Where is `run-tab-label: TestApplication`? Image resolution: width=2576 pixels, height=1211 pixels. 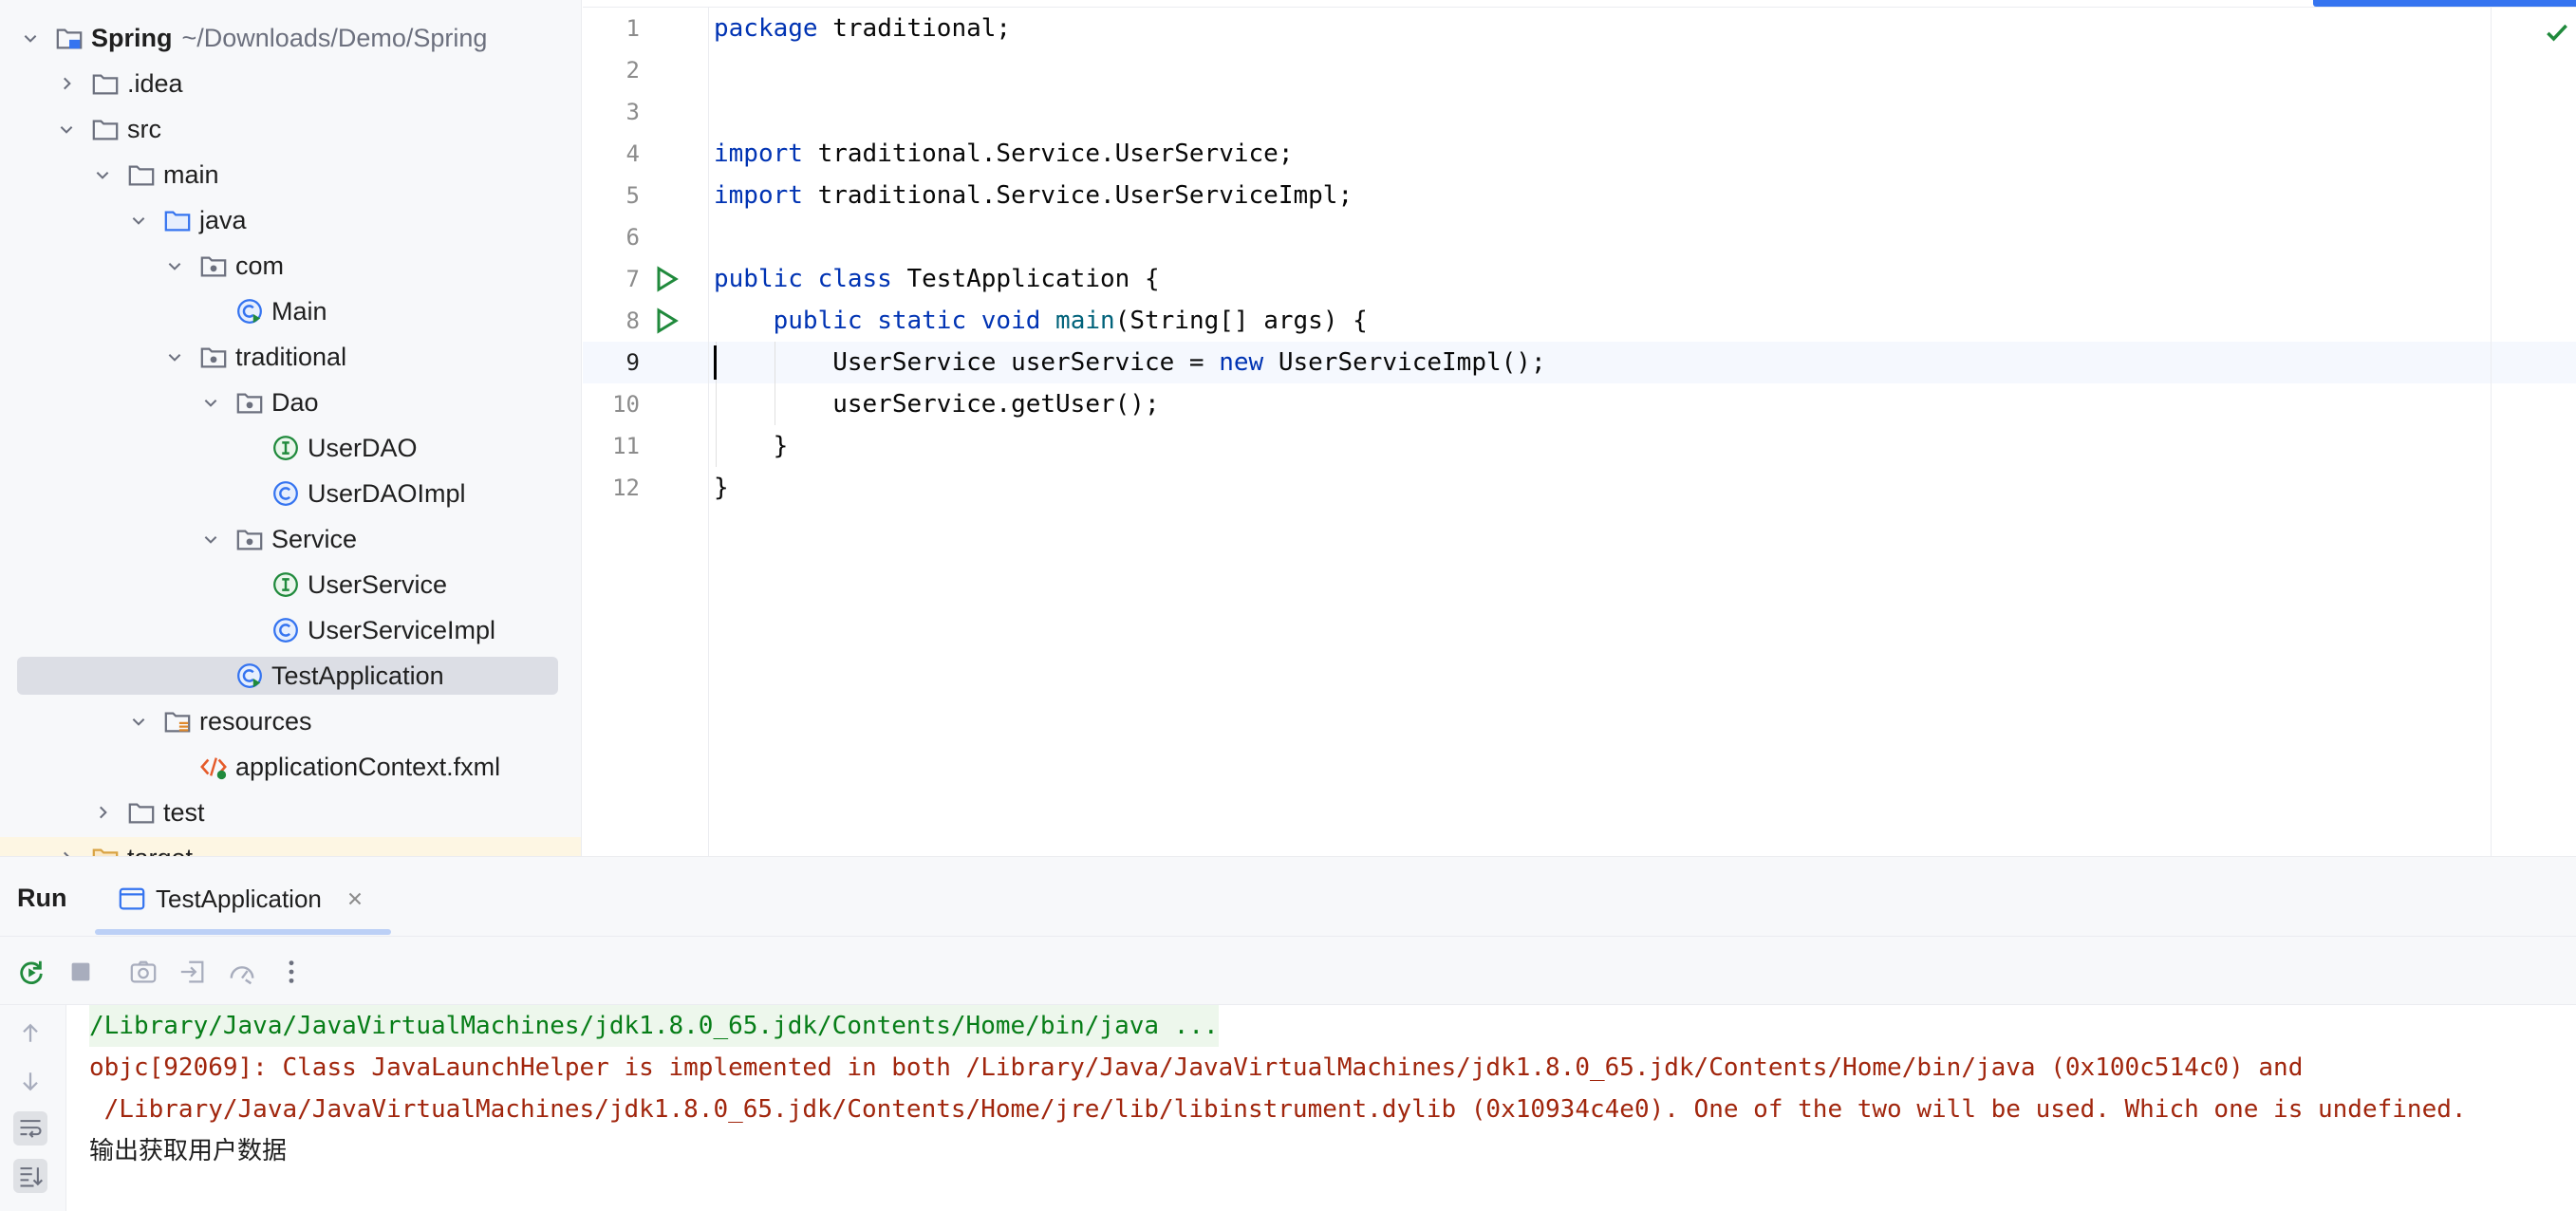
run-tab-label: TestApplication is located at coordinates (239, 899).